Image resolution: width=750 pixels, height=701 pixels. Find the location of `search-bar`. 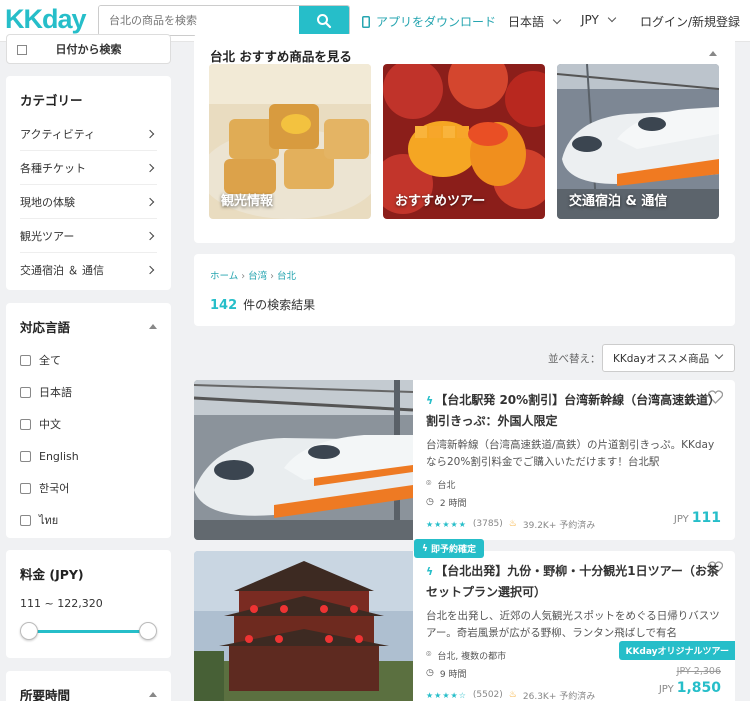

search-bar is located at coordinates (224, 20).